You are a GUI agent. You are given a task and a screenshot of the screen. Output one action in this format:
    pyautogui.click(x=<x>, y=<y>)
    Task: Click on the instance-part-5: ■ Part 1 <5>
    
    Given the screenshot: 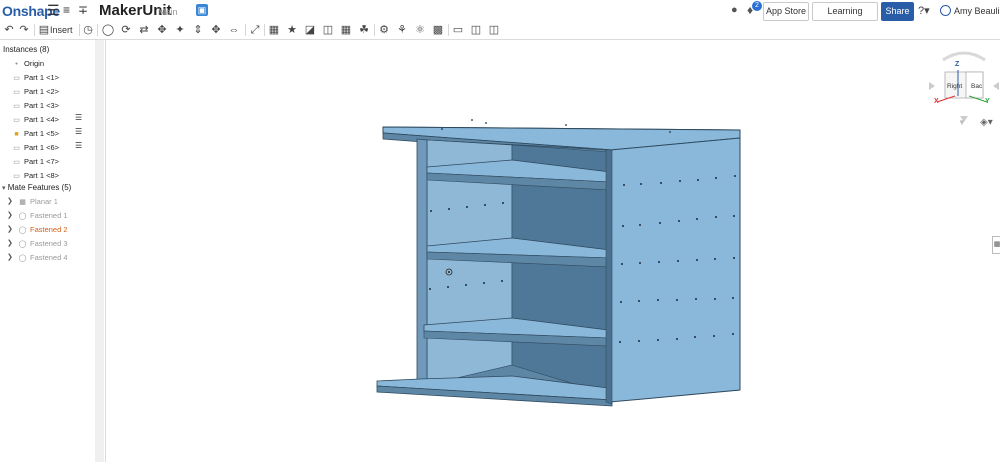 What is the action you would take?
    pyautogui.click(x=35, y=134)
    